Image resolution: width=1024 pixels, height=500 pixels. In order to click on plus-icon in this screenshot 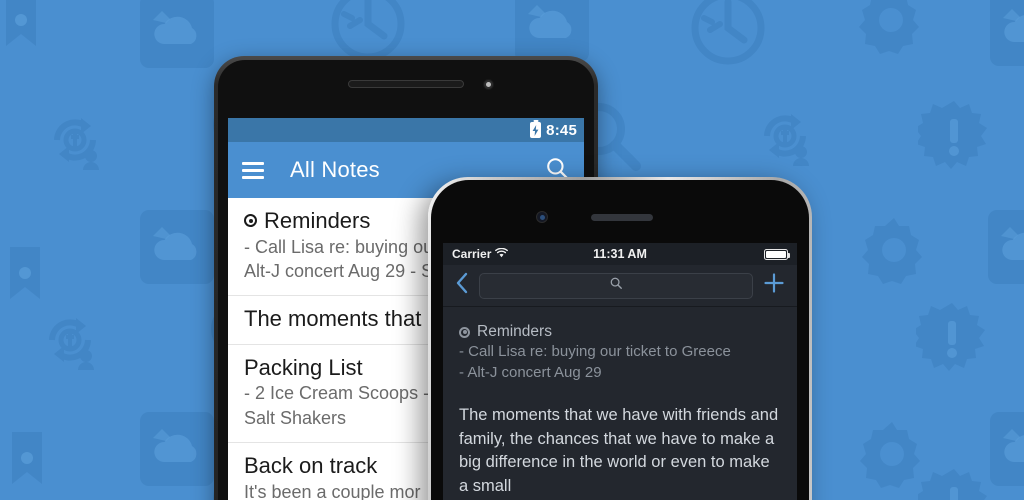, I will do `click(774, 285)`.